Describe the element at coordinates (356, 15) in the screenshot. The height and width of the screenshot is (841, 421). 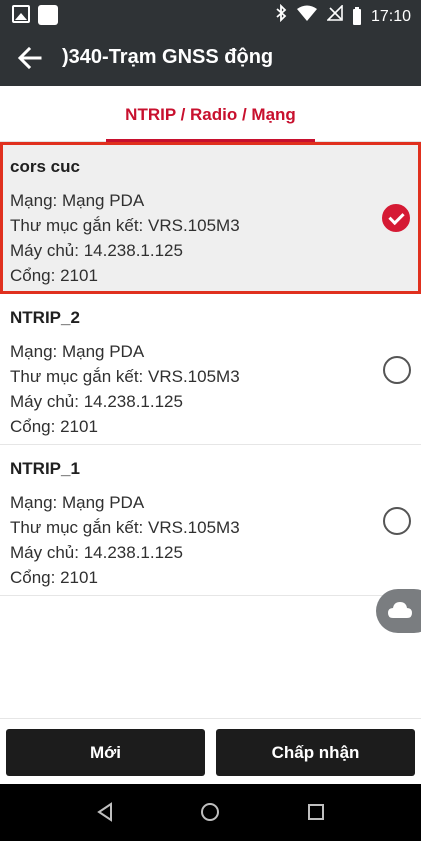
I see `battery-icon` at that location.